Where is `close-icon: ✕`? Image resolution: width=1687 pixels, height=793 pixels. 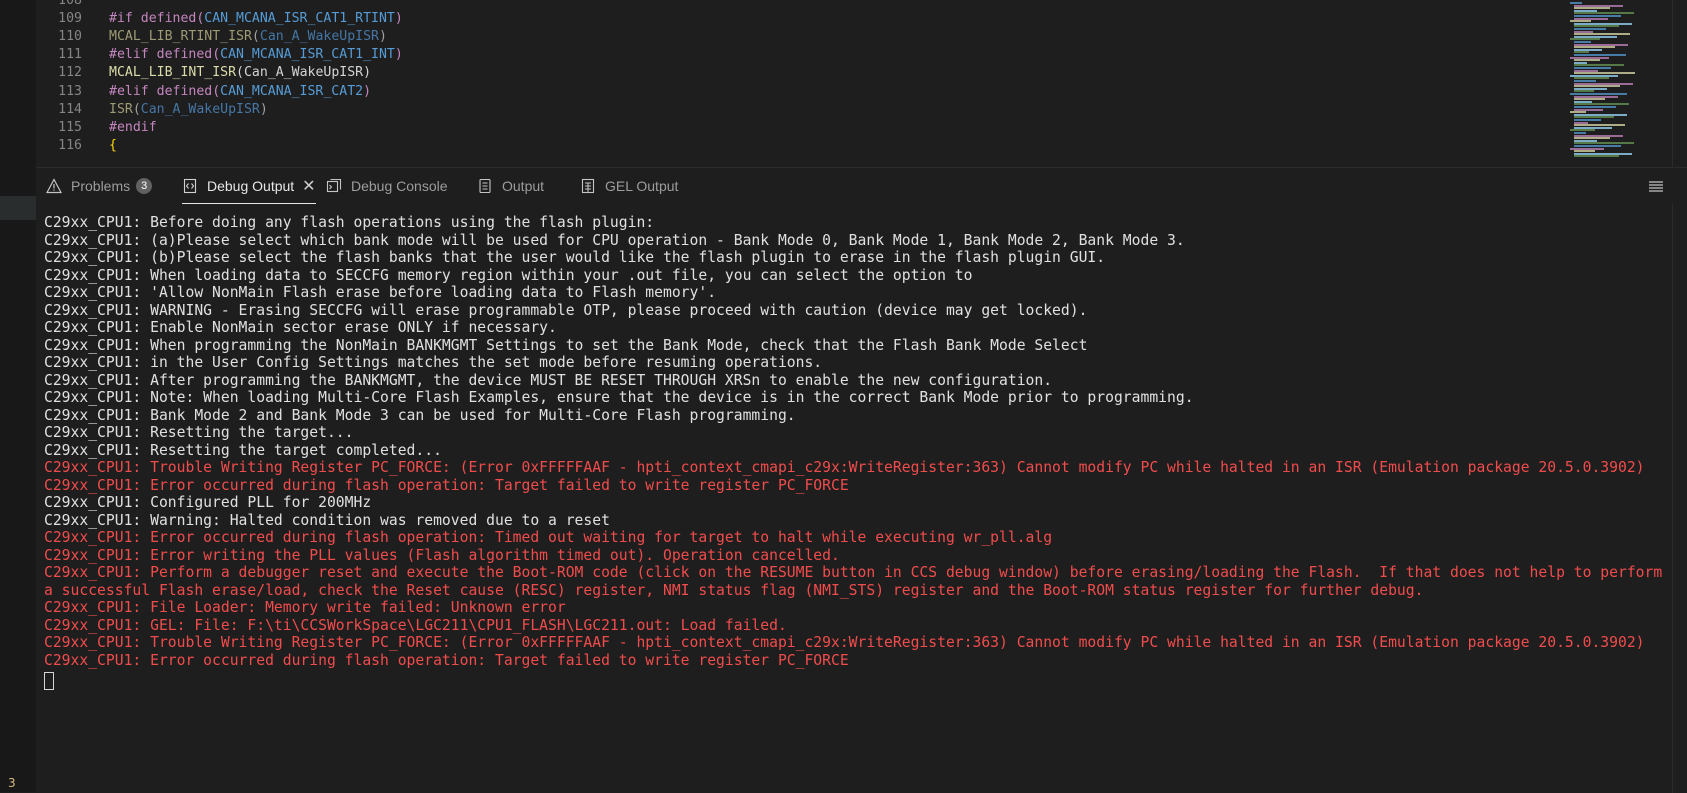
close-icon: ✕ is located at coordinates (308, 186).